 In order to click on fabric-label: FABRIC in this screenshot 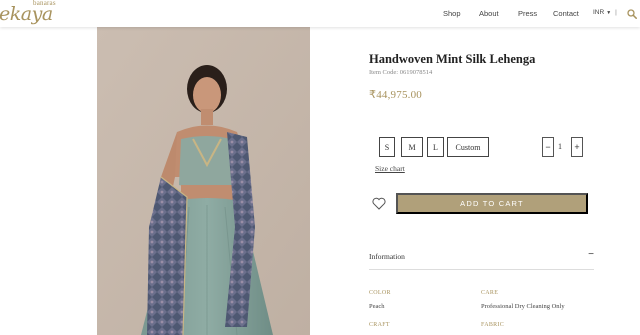, I will do `click(493, 325)`.